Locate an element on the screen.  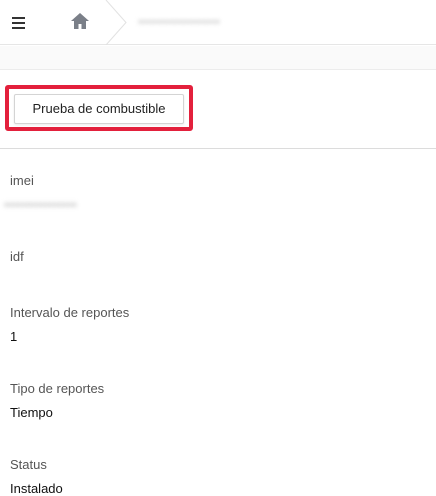
menu-button is located at coordinates (19, 23).